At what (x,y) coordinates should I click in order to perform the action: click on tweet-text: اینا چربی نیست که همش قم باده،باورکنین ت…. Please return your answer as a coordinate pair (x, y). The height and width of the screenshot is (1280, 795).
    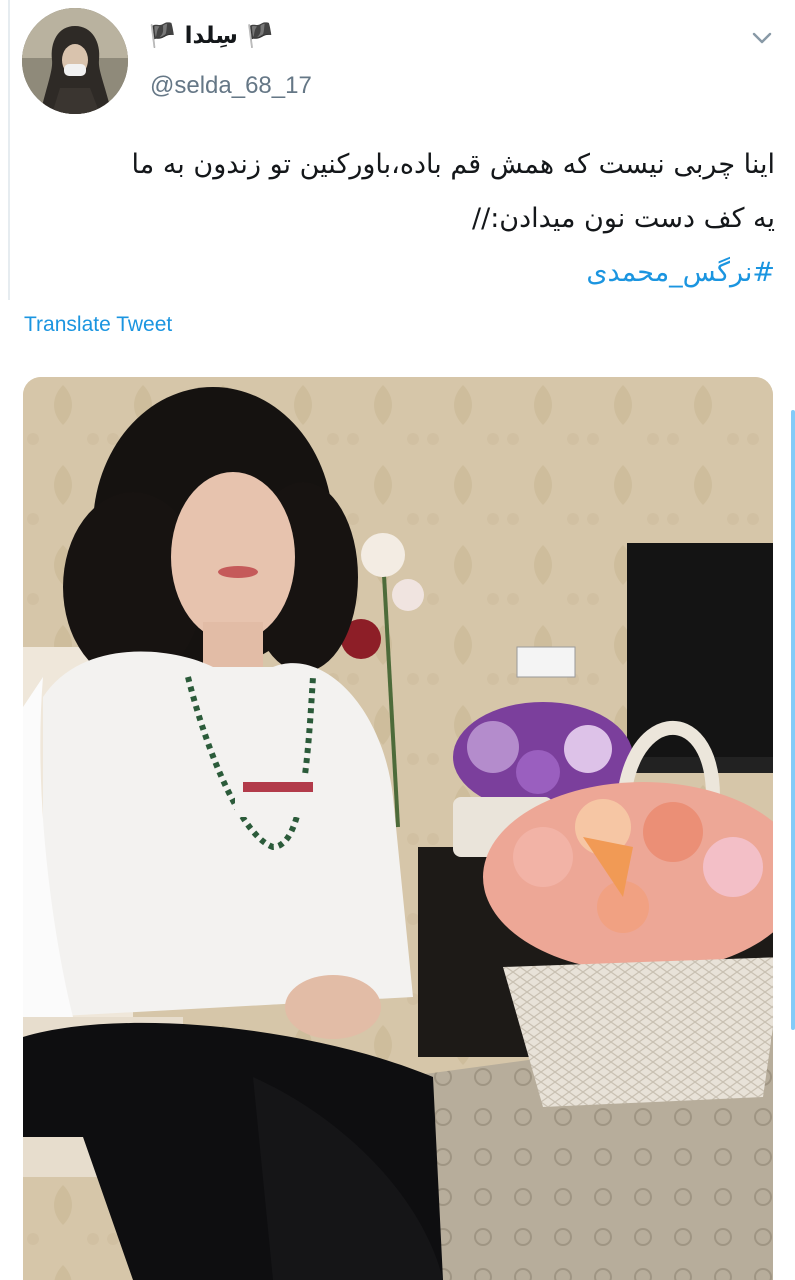
    Looking at the image, I should click on (395, 219).